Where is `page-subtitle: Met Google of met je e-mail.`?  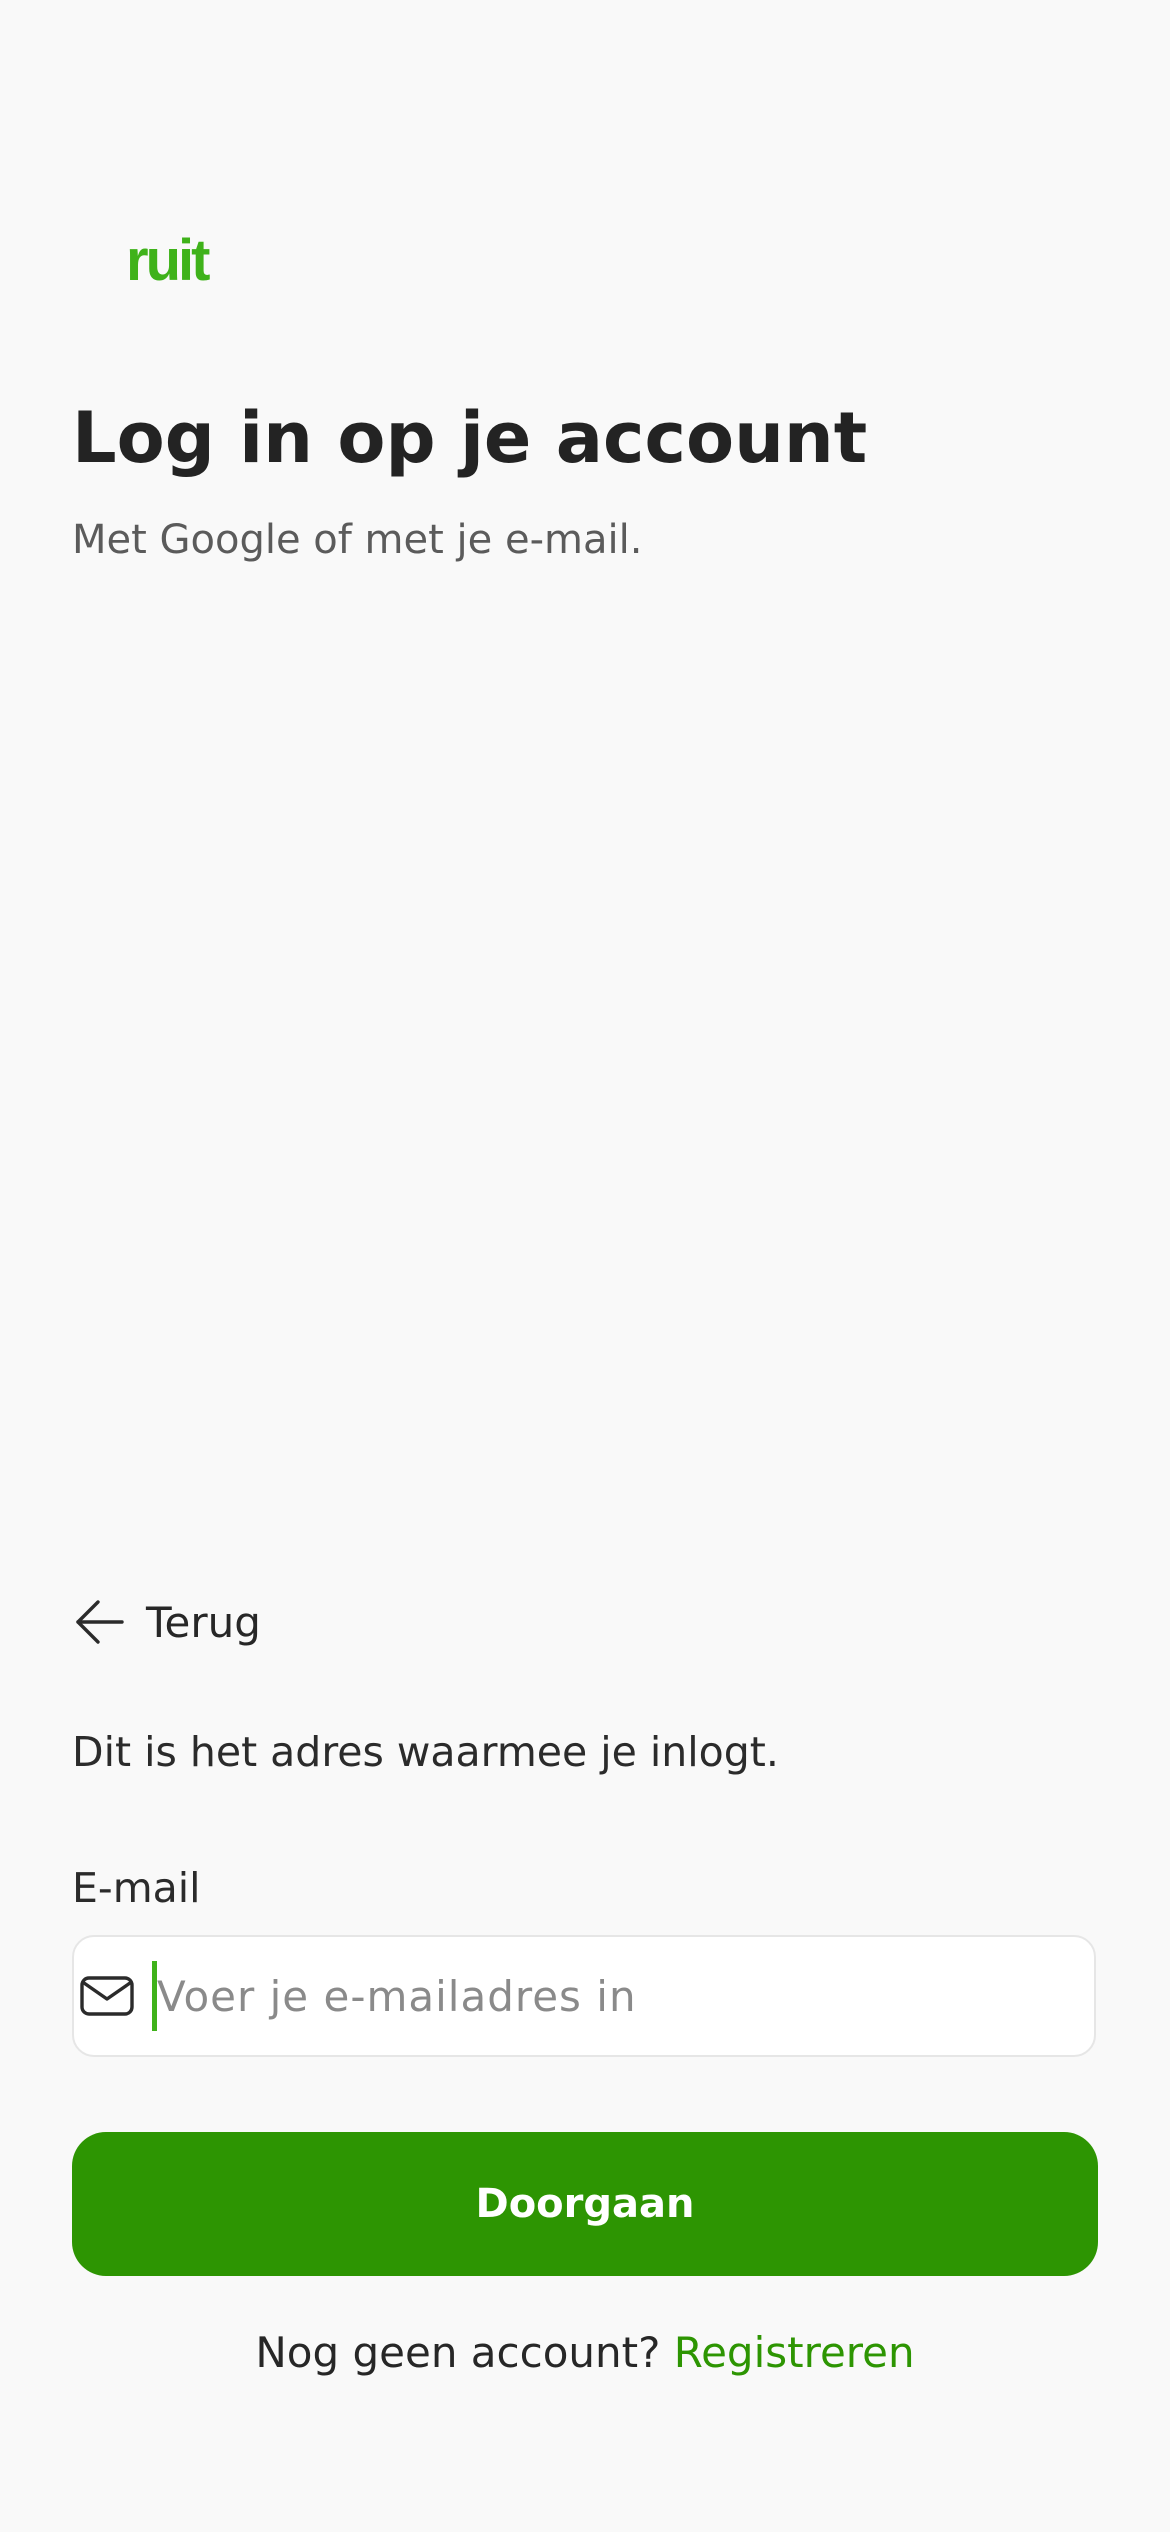
page-subtitle: Met Google of met je e-mail. is located at coordinates (357, 540).